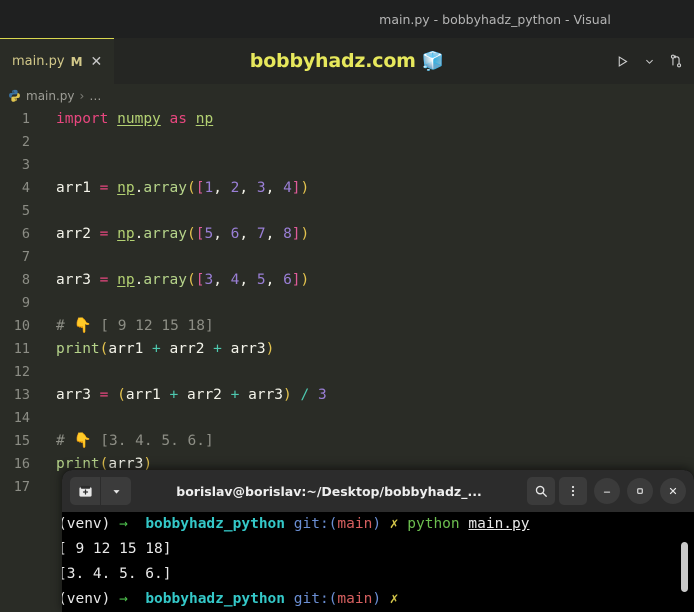 The image size is (694, 612). What do you see at coordinates (347, 119) in the screenshot?
I see `code-line: 1 import numpy as np` at bounding box center [347, 119].